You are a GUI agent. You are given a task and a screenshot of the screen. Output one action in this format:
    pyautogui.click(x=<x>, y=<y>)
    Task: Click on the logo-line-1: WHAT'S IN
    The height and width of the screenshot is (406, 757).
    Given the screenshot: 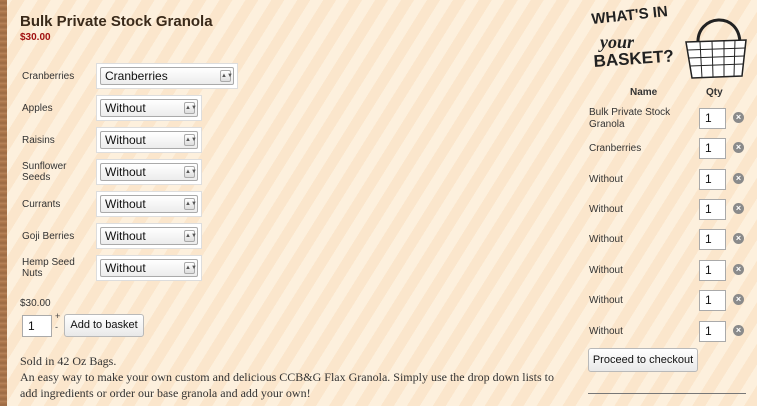 What is the action you would take?
    pyautogui.click(x=630, y=16)
    